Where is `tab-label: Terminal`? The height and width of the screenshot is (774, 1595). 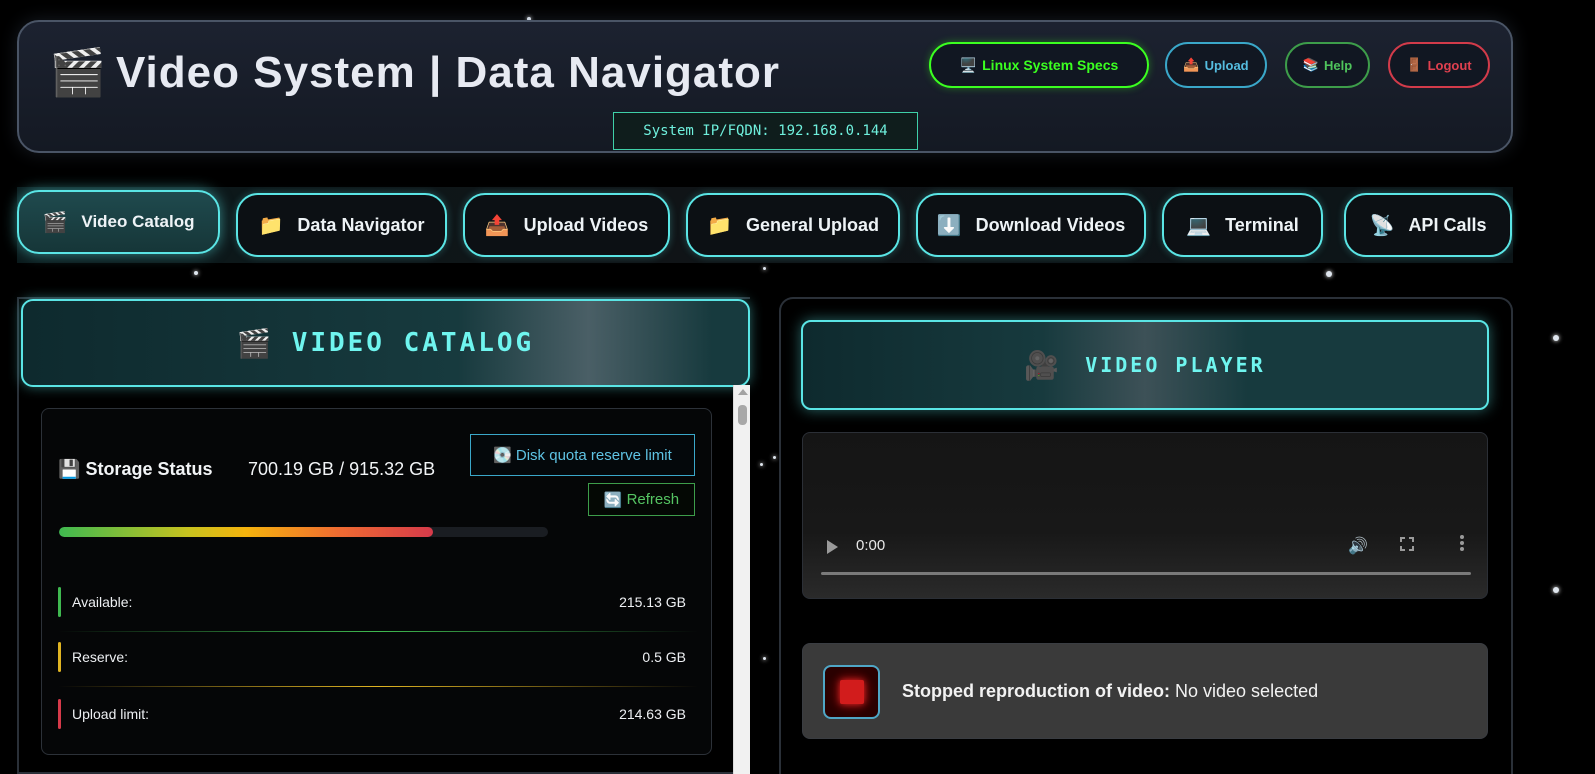
tab-label: Terminal is located at coordinates (1262, 224).